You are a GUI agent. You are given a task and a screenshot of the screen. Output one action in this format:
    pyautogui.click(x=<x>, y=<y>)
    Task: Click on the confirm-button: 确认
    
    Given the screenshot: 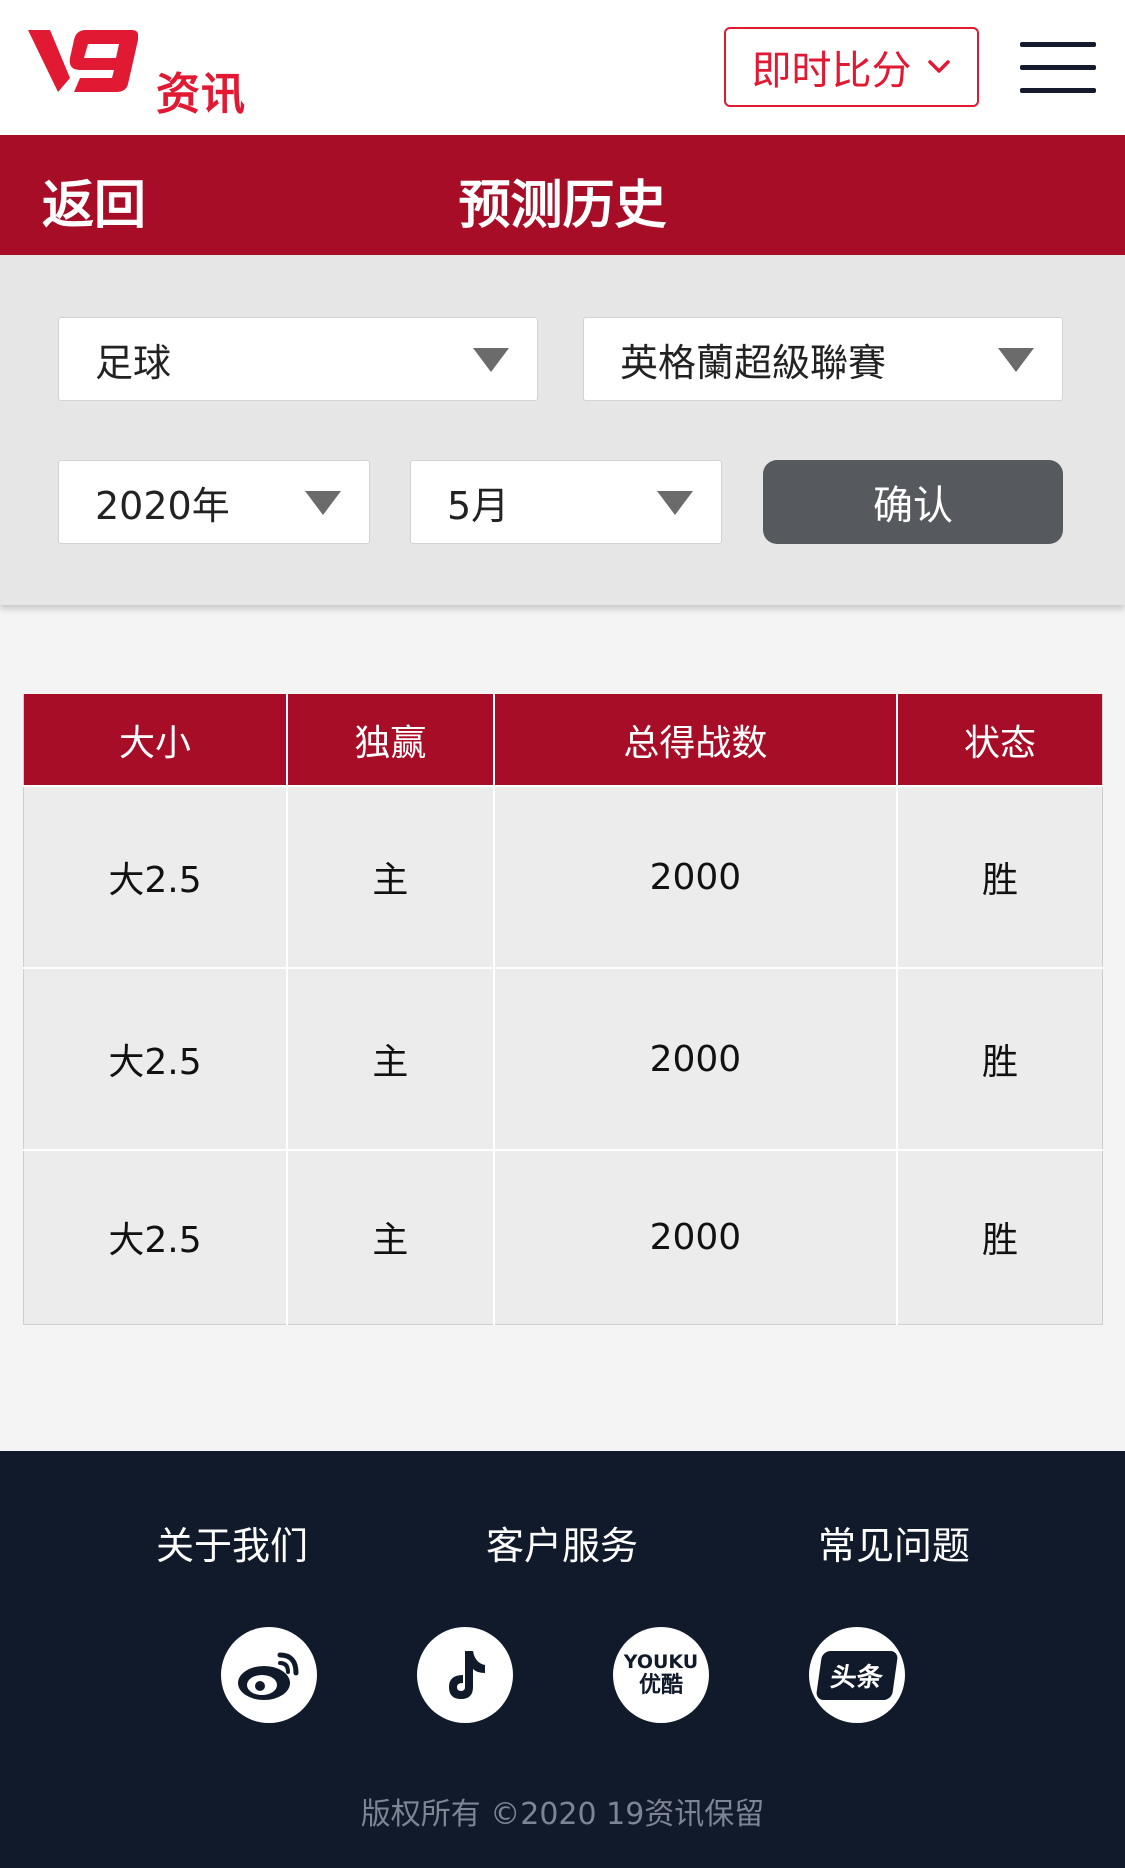 What is the action you would take?
    pyautogui.click(x=913, y=502)
    